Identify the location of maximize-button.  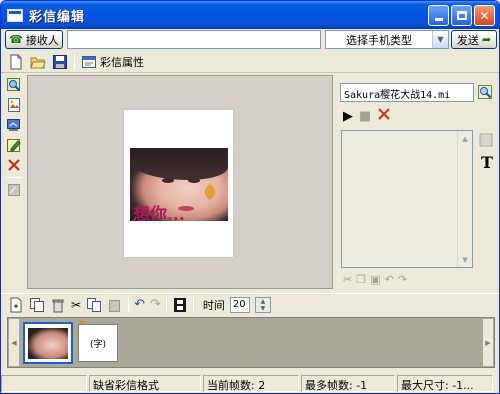
(461, 15).